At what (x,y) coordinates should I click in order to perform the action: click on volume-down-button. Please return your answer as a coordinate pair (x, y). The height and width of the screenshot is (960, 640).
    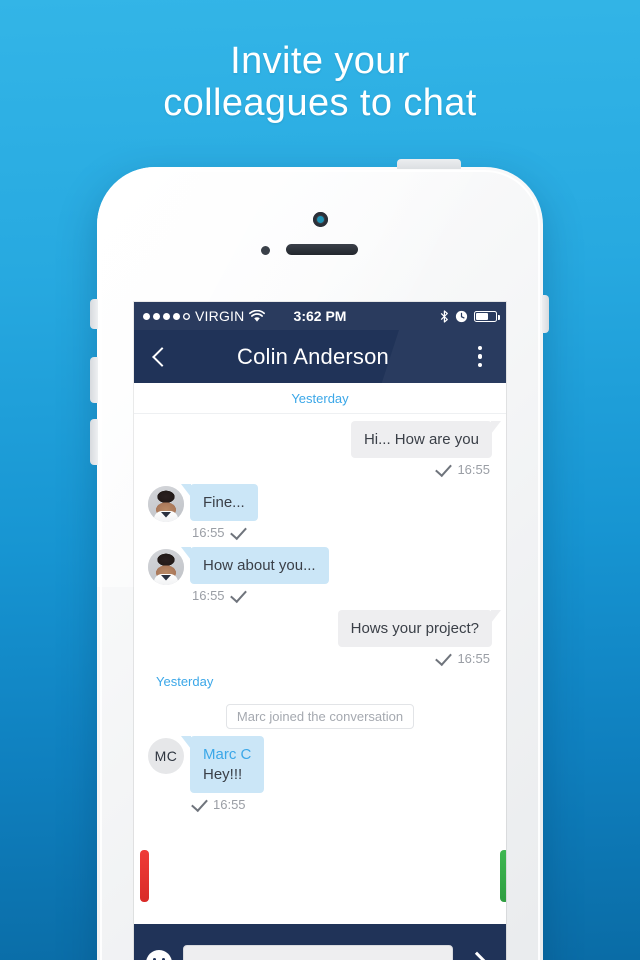
    Looking at the image, I should click on (94, 442).